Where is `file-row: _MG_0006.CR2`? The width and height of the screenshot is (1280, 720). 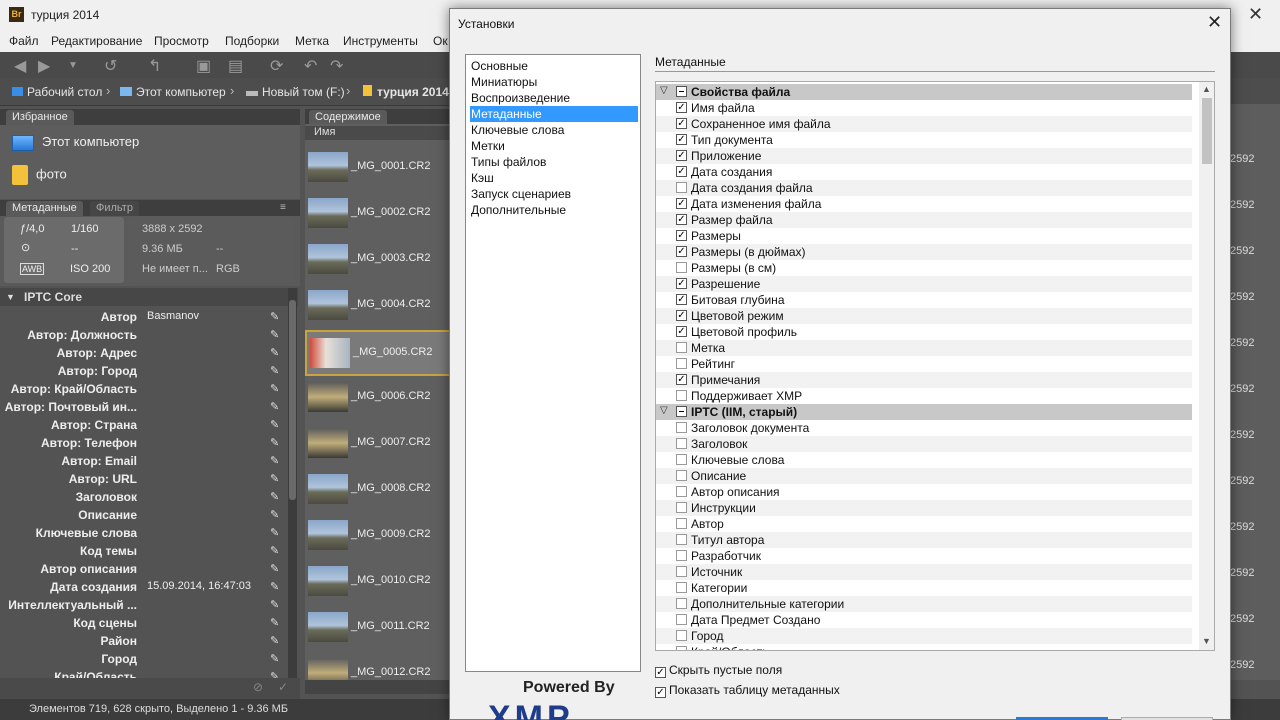
file-row: _MG_0006.CR2 is located at coordinates (385, 399).